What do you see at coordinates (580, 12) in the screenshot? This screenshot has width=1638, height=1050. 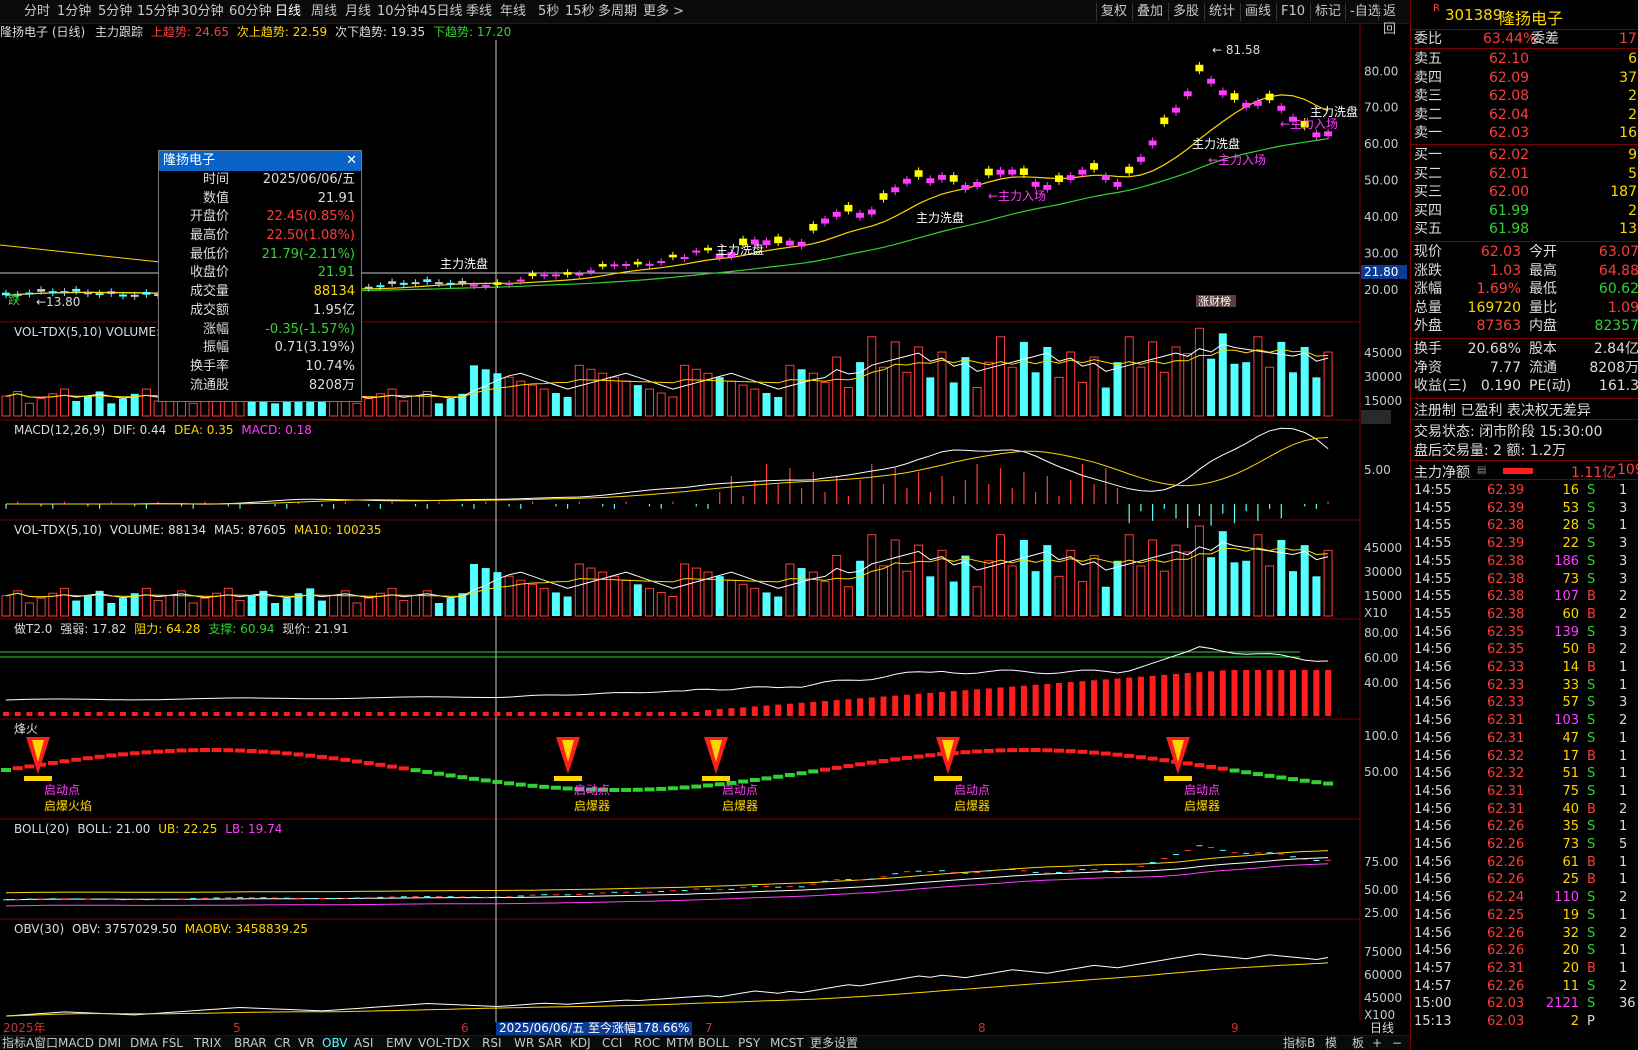 I see `tab-14: 15秒` at bounding box center [580, 12].